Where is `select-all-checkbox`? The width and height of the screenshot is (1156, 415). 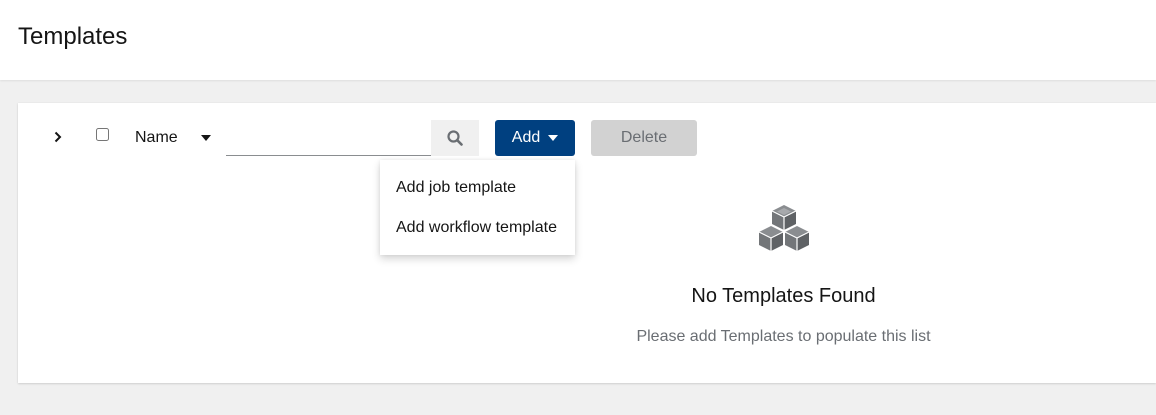 select-all-checkbox is located at coordinates (102, 134).